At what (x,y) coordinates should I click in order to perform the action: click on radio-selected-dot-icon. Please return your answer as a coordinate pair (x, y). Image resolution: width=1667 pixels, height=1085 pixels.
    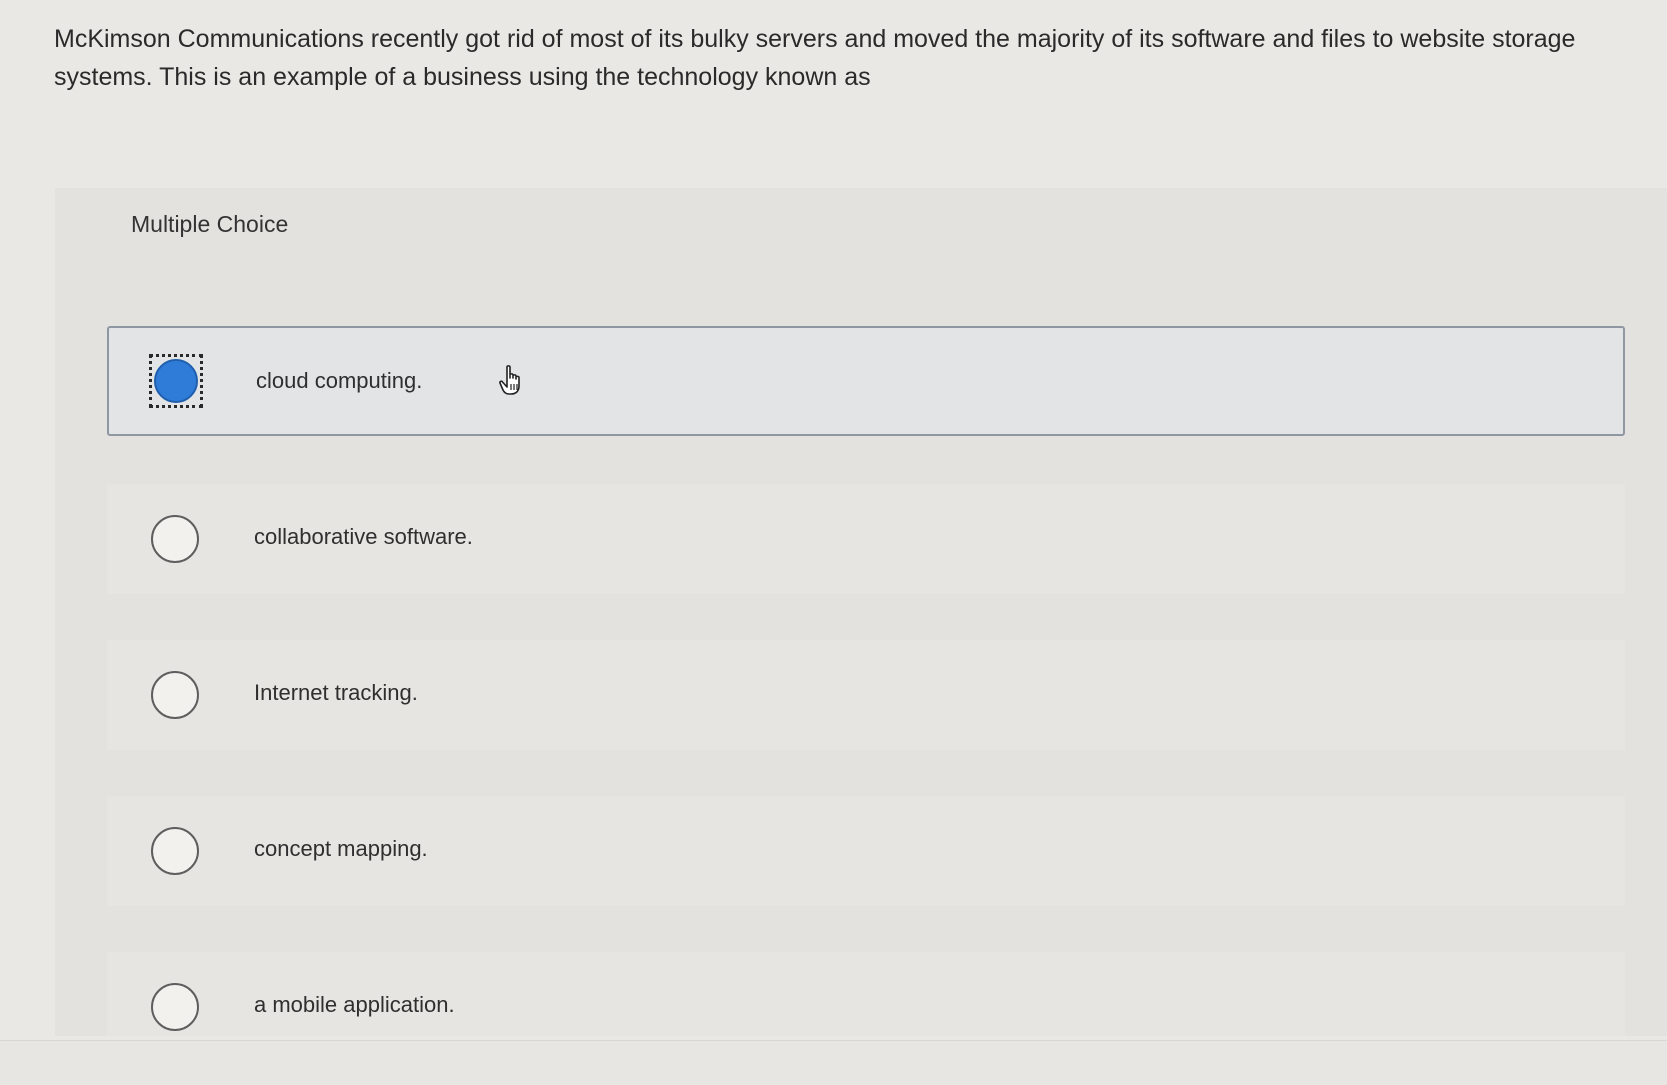
    Looking at the image, I should click on (176, 381).